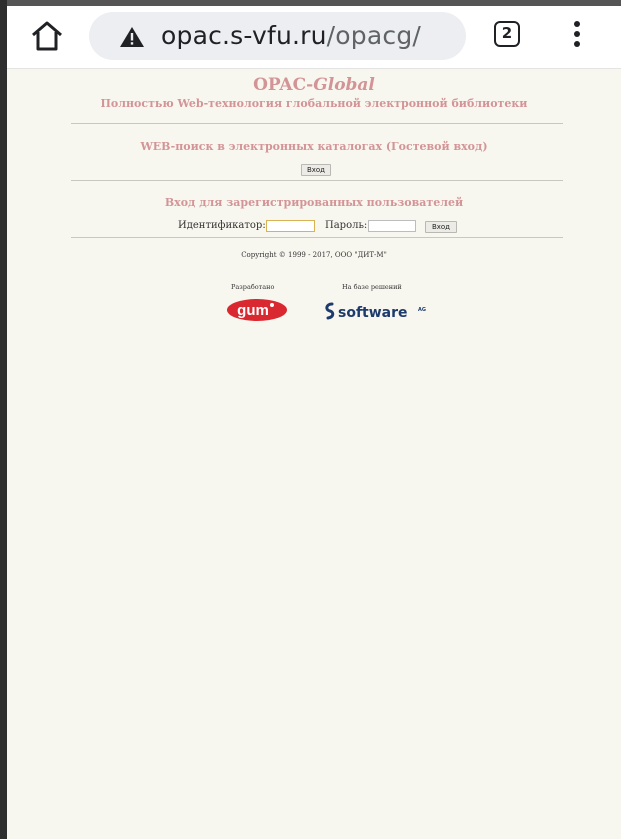 This screenshot has height=839, width=621. I want to click on address-bar: opac.s-vfu.ru/opacg/, so click(277, 36).